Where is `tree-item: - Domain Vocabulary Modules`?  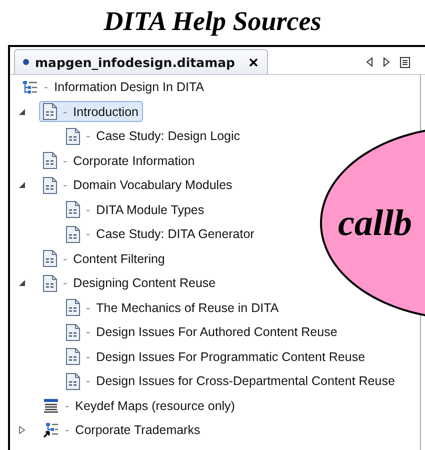
tree-item: - Domain Vocabulary Modules is located at coordinates (137, 185).